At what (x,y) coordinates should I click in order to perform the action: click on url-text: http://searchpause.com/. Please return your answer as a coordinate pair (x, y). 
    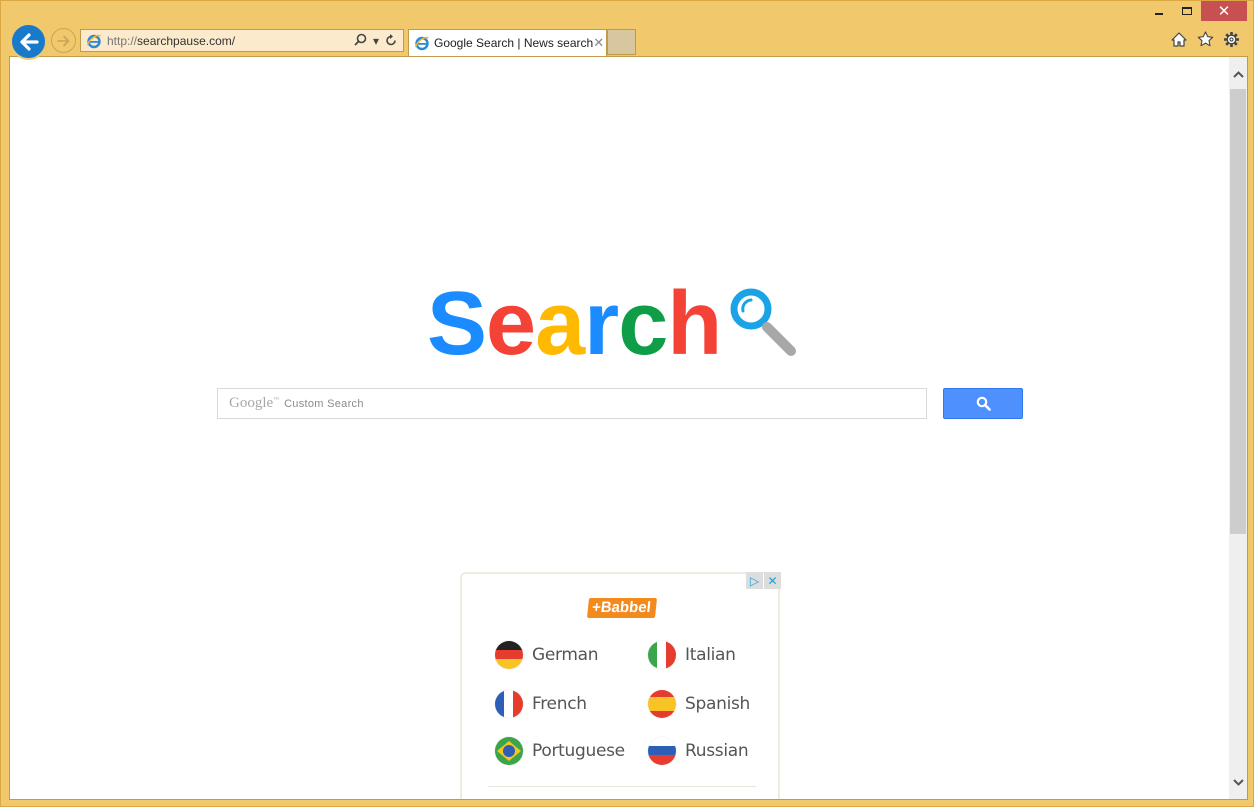
    Looking at the image, I should click on (230, 41).